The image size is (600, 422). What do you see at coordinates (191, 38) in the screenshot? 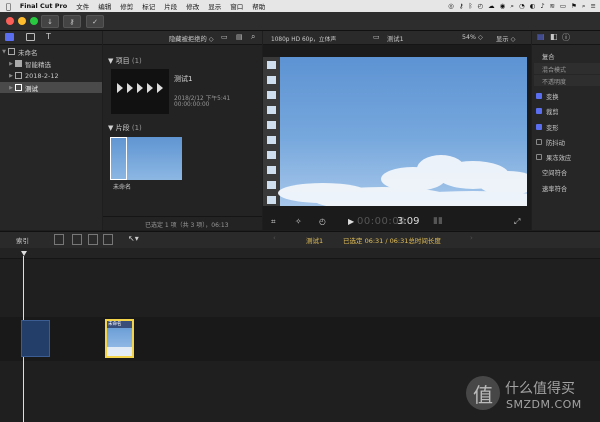
I see `filter-popup: 隐藏被拒绝的 ◇` at bounding box center [191, 38].